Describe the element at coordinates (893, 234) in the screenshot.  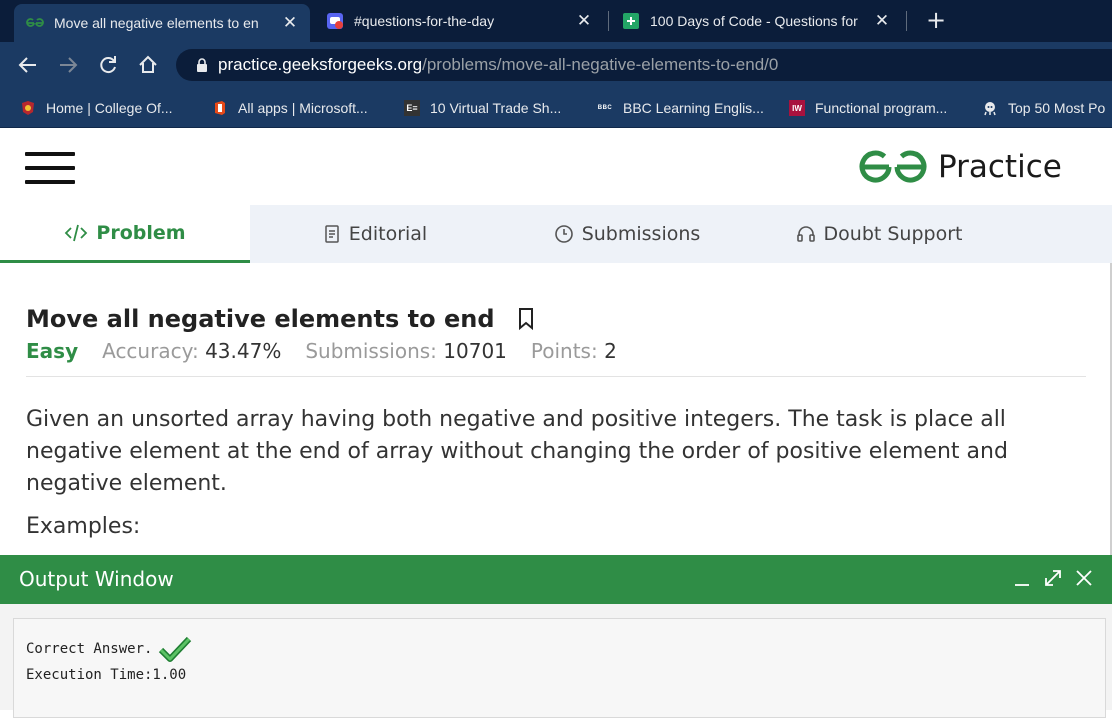
I see `tab-label: Doubt Support` at that location.